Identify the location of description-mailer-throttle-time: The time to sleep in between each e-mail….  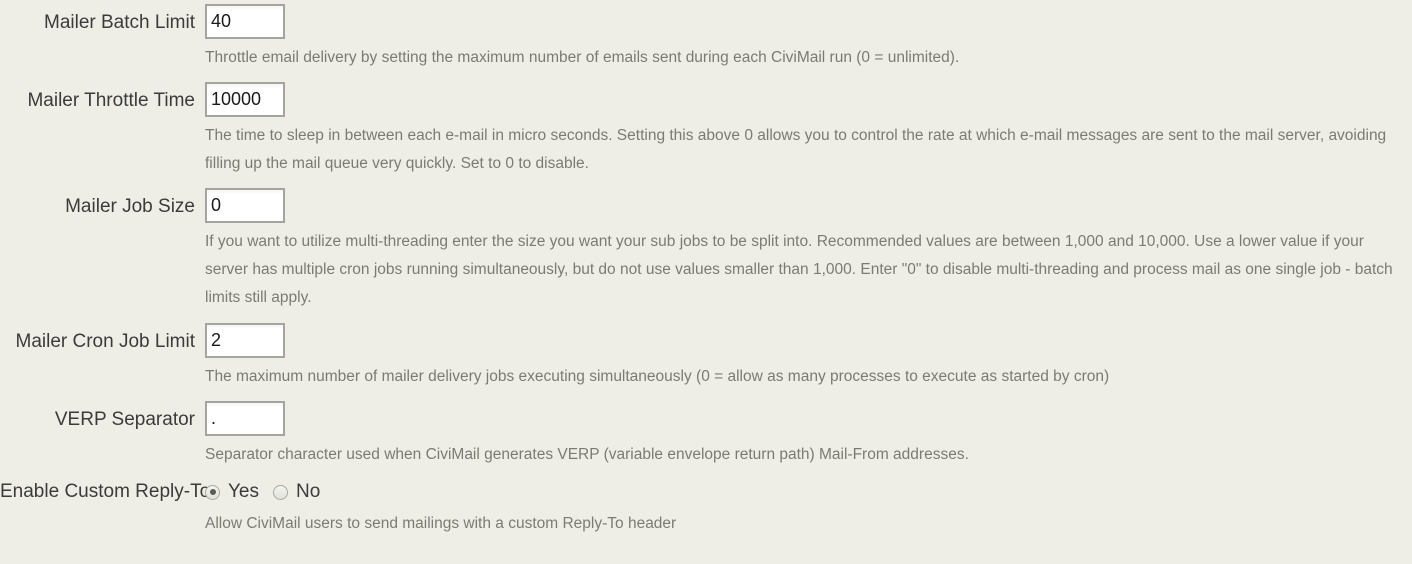
(796, 149).